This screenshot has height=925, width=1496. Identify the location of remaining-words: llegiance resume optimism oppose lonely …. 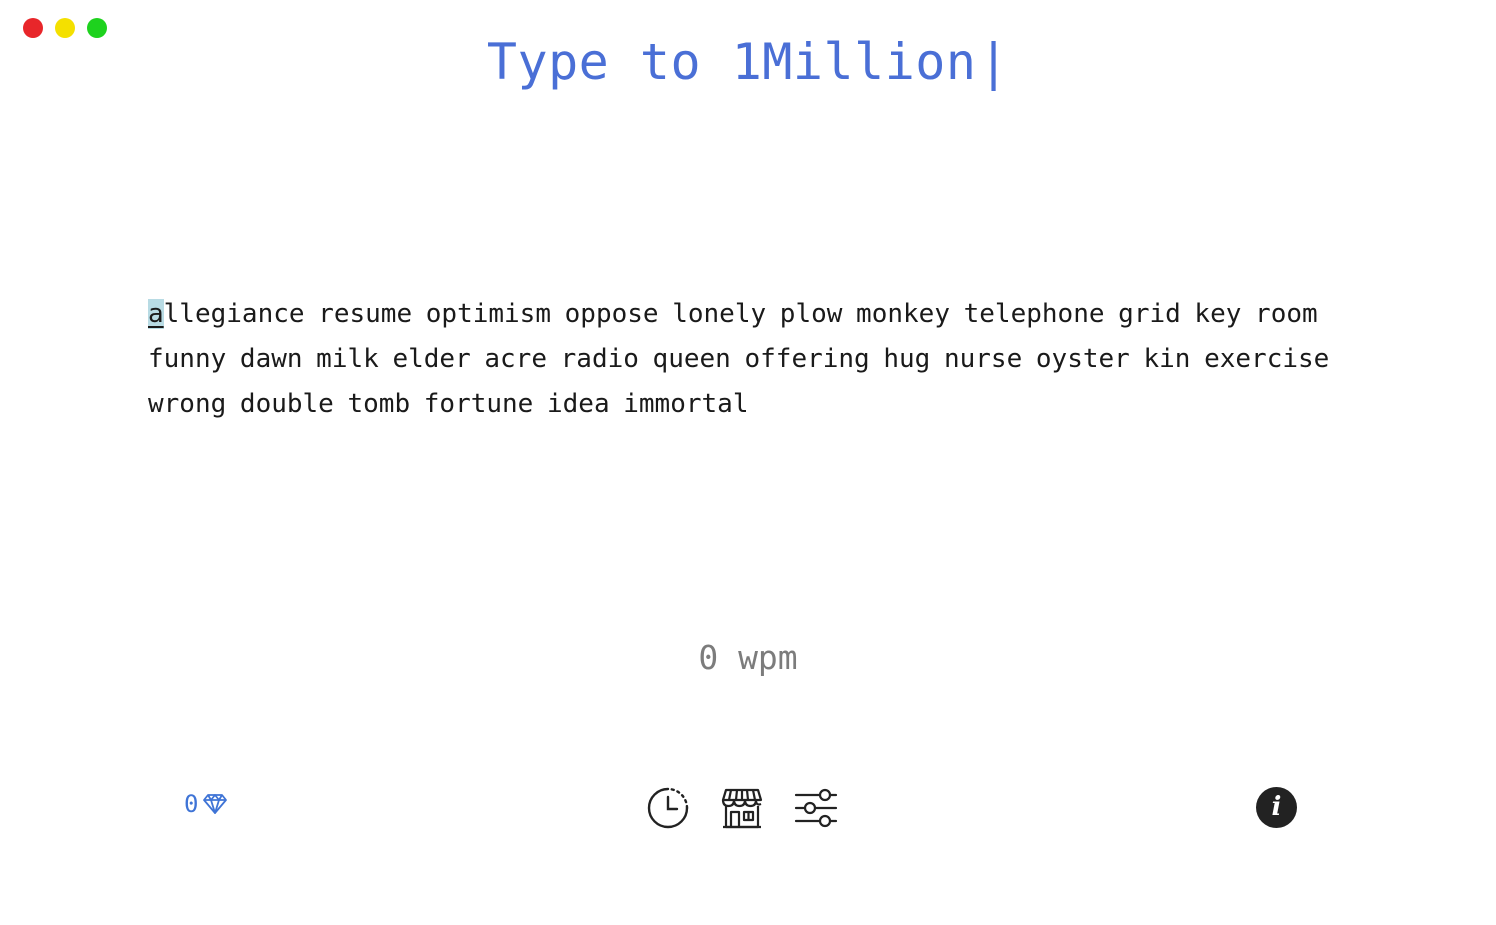
(739, 359).